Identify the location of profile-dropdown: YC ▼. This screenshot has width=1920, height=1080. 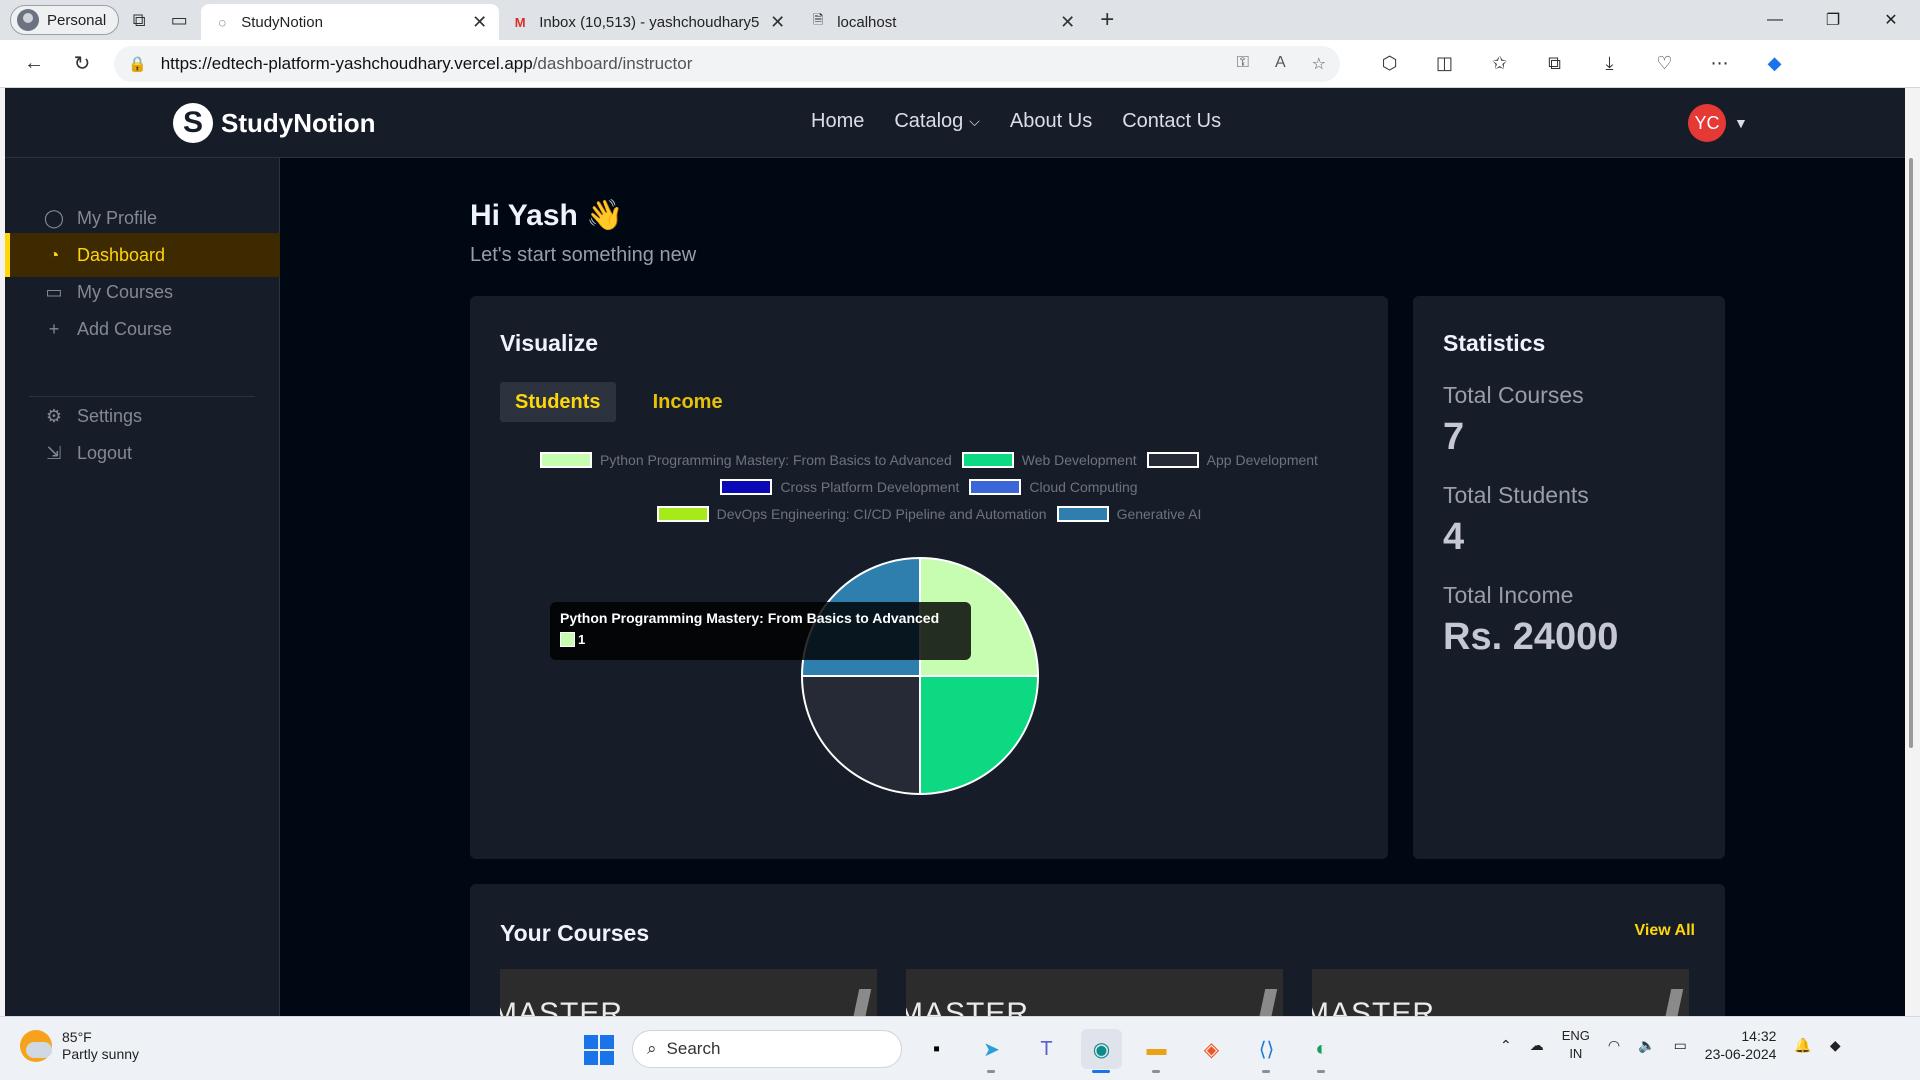
(1718, 123).